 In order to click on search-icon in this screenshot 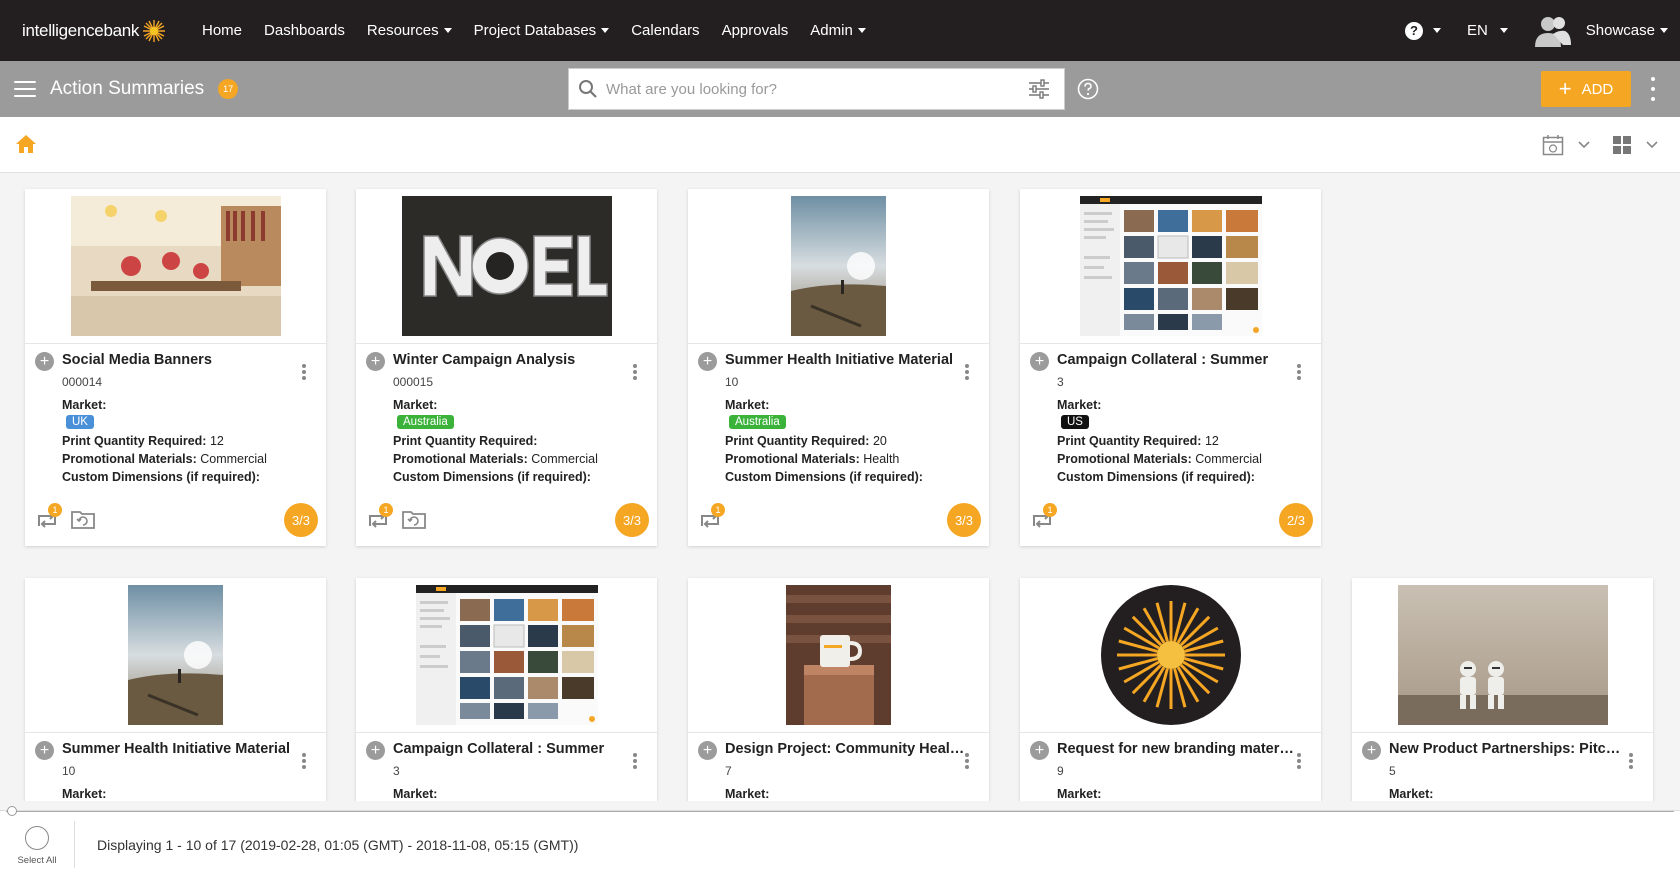, I will do `click(588, 89)`.